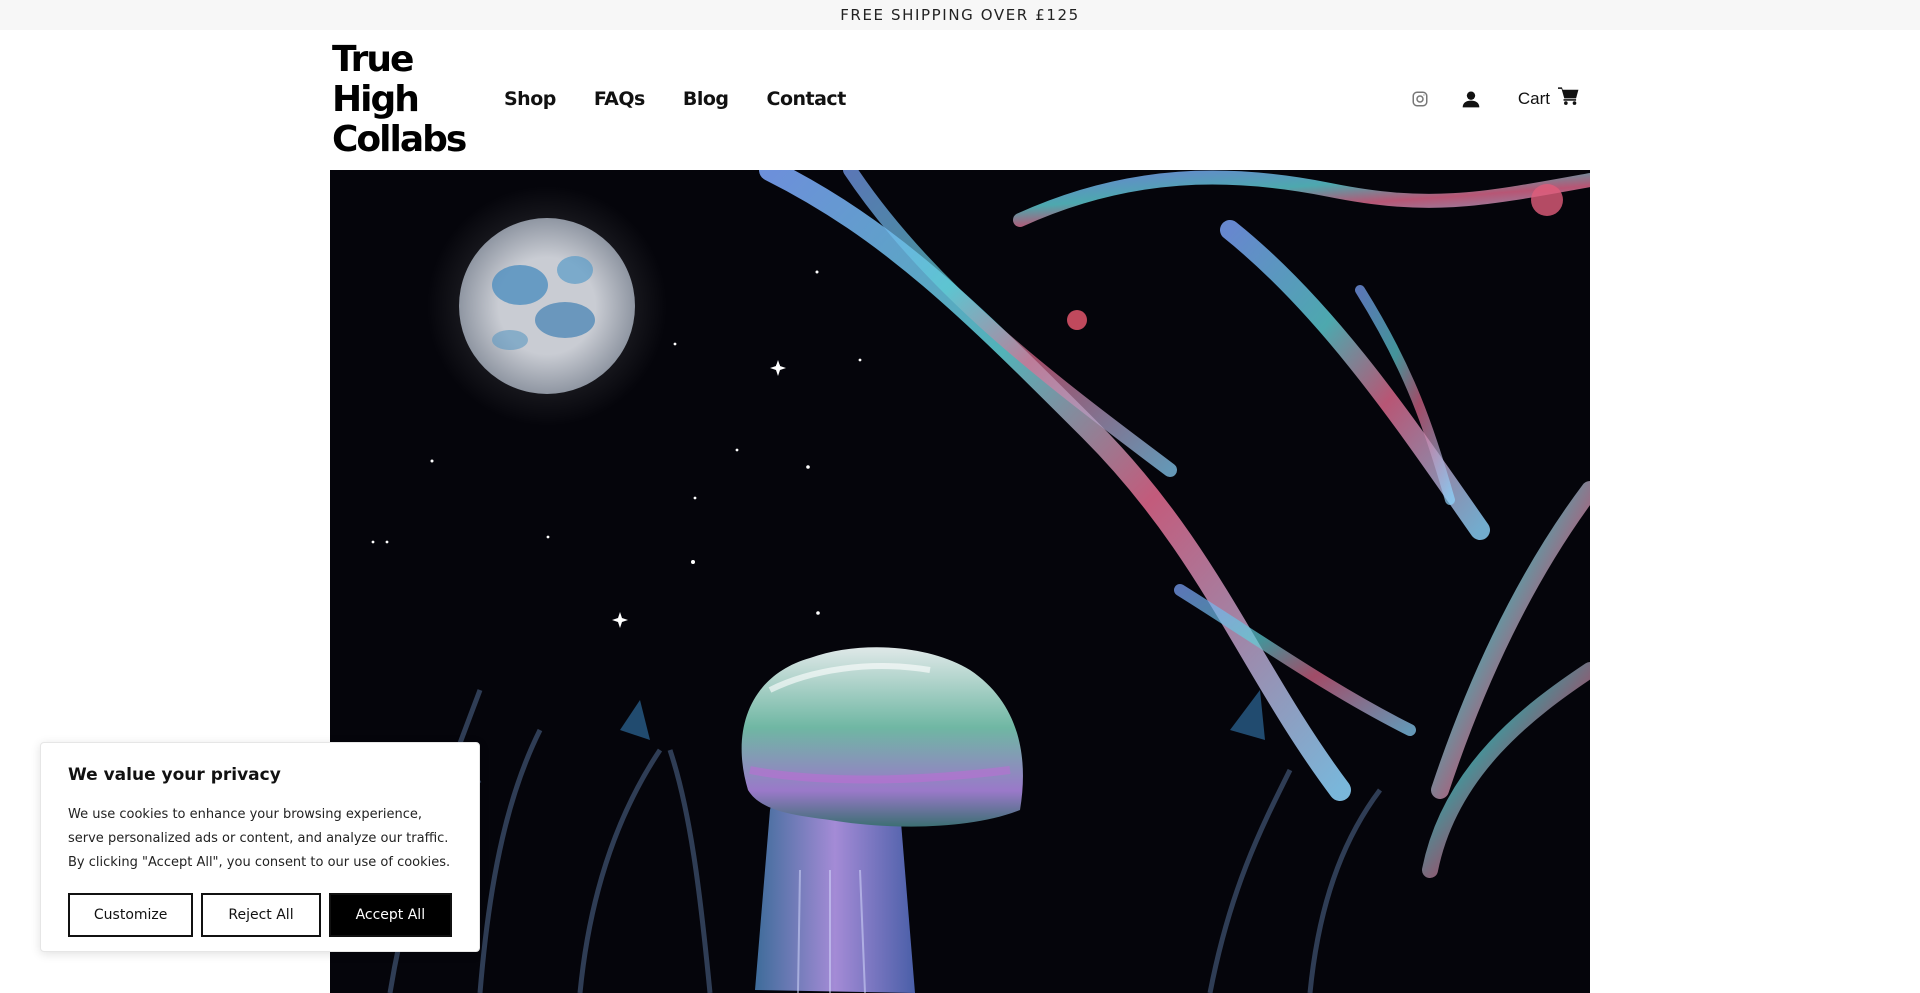 This screenshot has height=993, width=1920. I want to click on header-actions: Cart, so click(1495, 98).